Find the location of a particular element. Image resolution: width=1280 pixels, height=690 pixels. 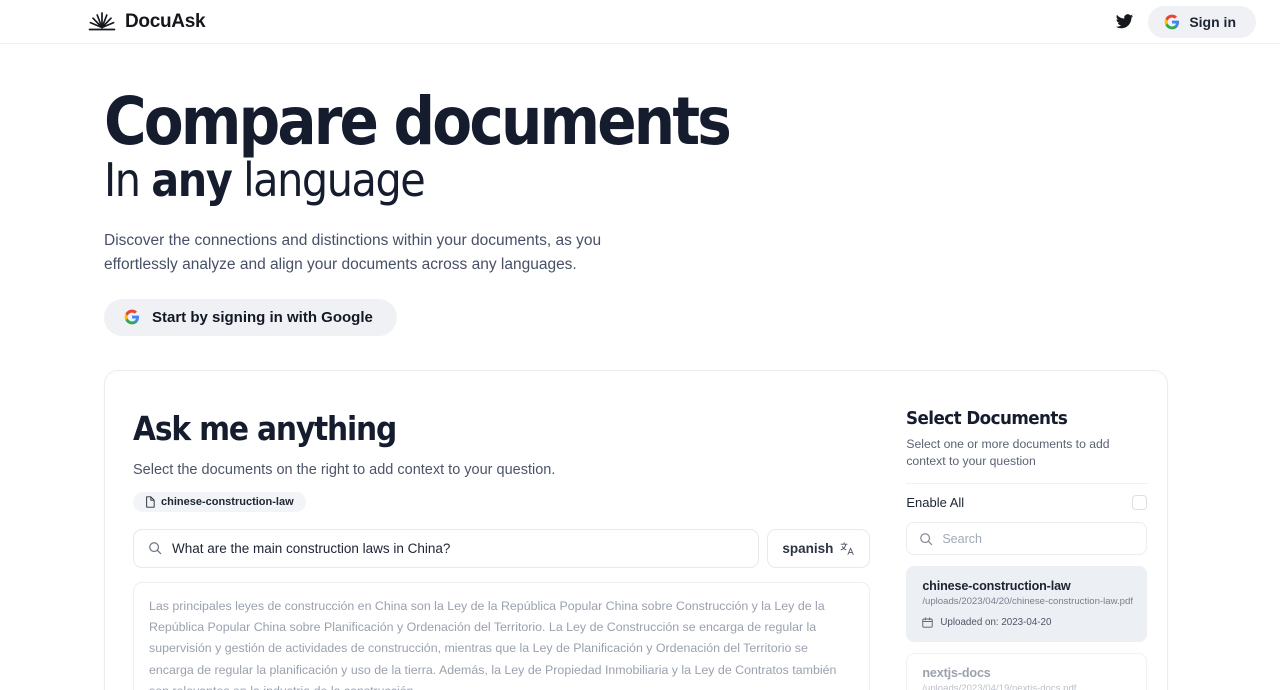

query-row: spanish is located at coordinates (502, 548).